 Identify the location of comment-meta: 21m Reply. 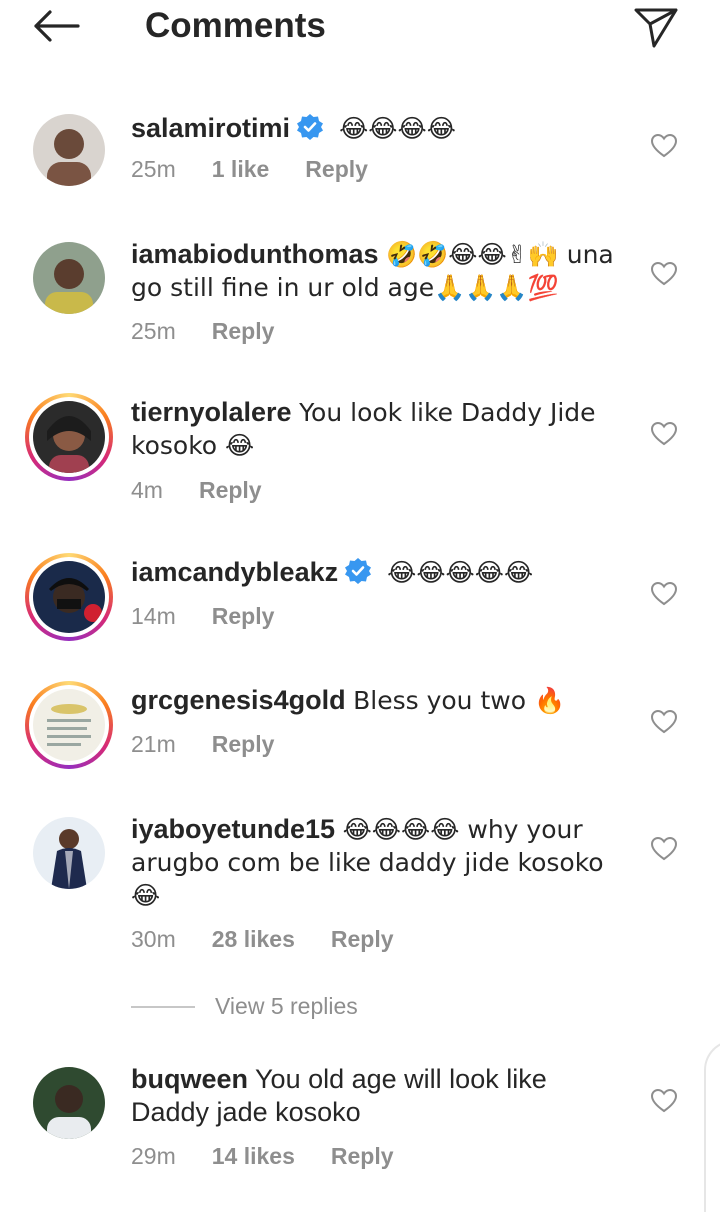
(220, 744).